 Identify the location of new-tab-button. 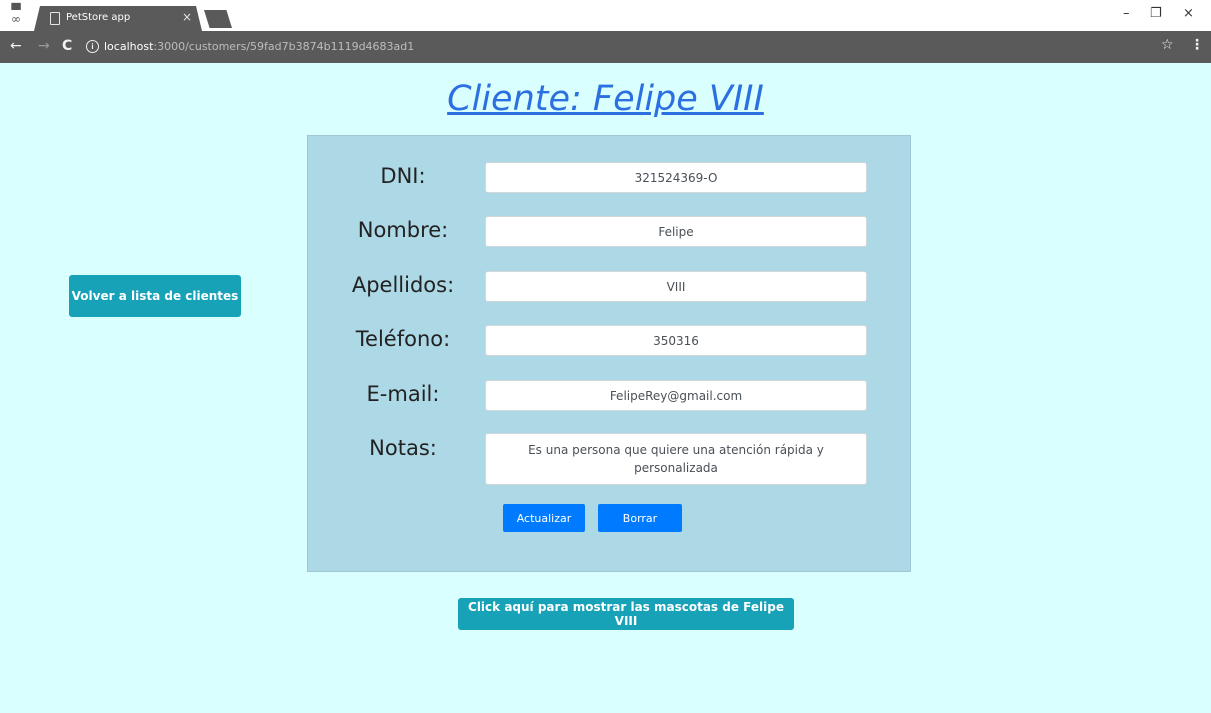
(218, 19).